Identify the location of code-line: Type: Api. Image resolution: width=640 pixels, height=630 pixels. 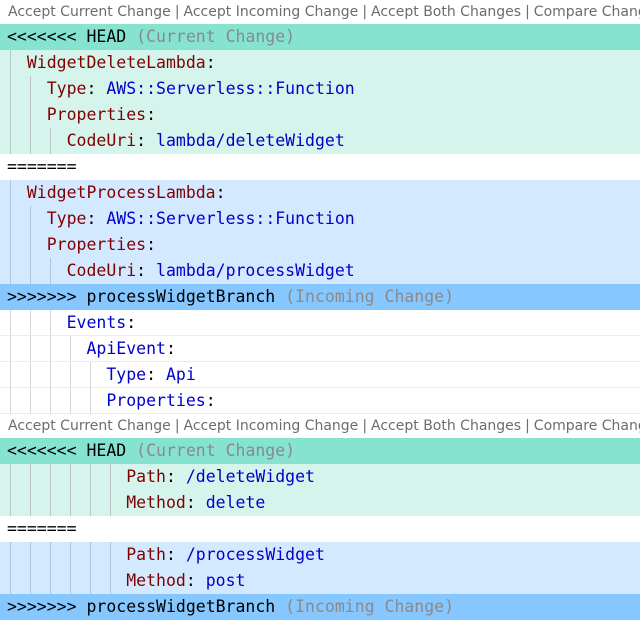
(320, 375).